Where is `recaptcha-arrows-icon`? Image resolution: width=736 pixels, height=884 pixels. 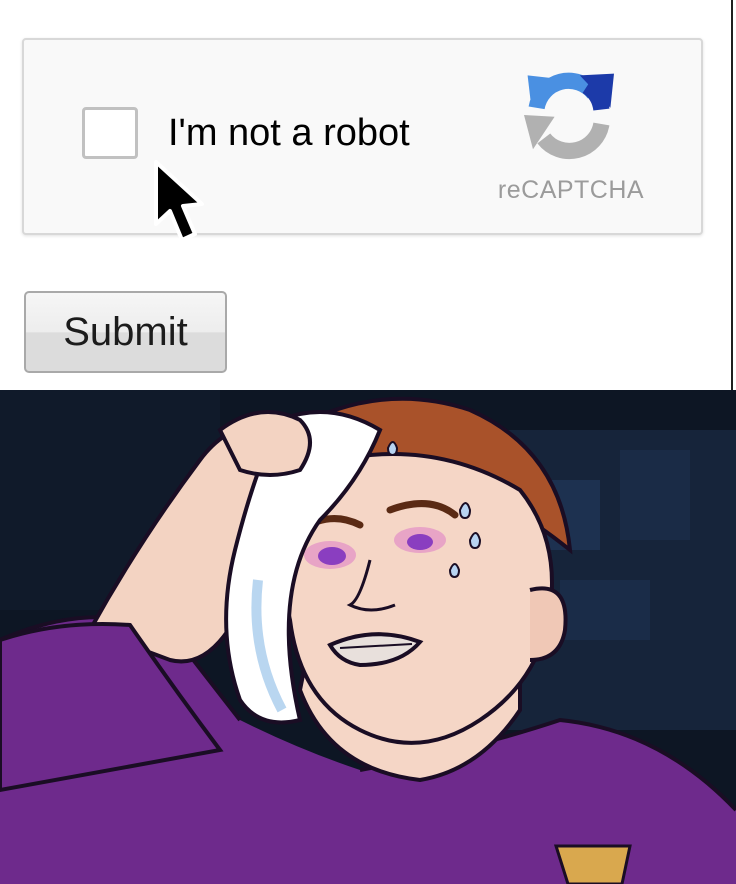
recaptcha-arrows-icon is located at coordinates (569, 116).